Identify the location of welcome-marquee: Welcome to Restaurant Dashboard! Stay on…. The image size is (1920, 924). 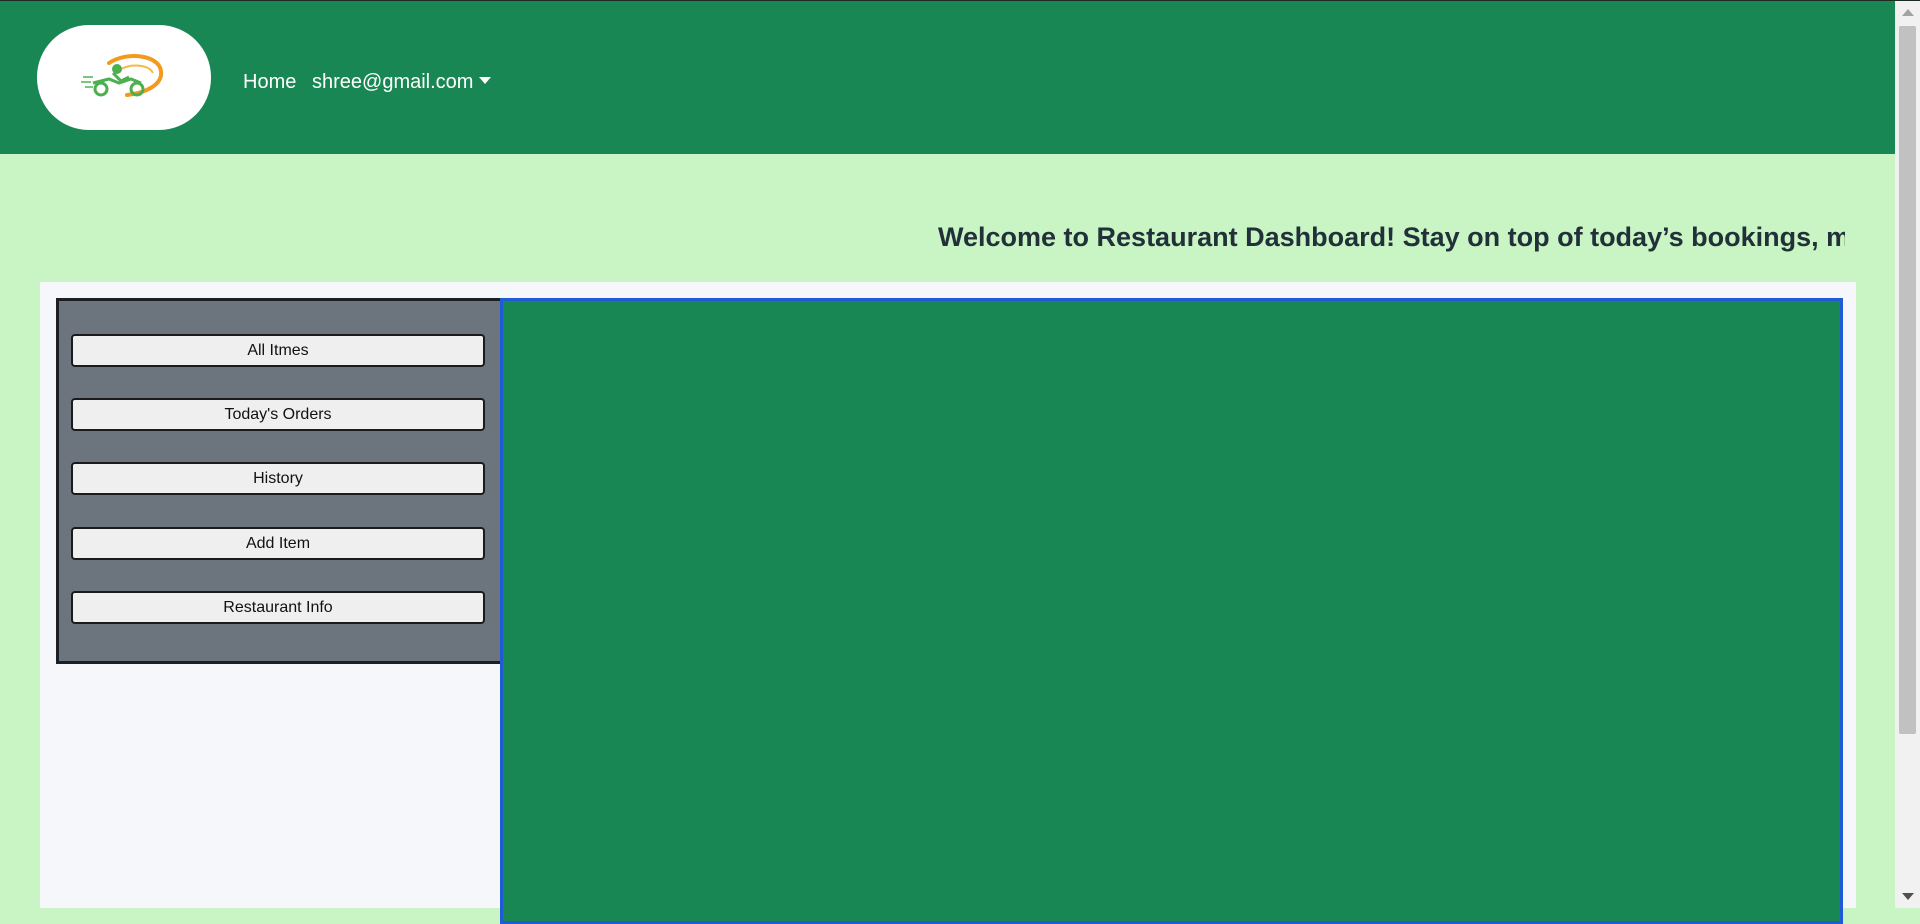
(942, 238).